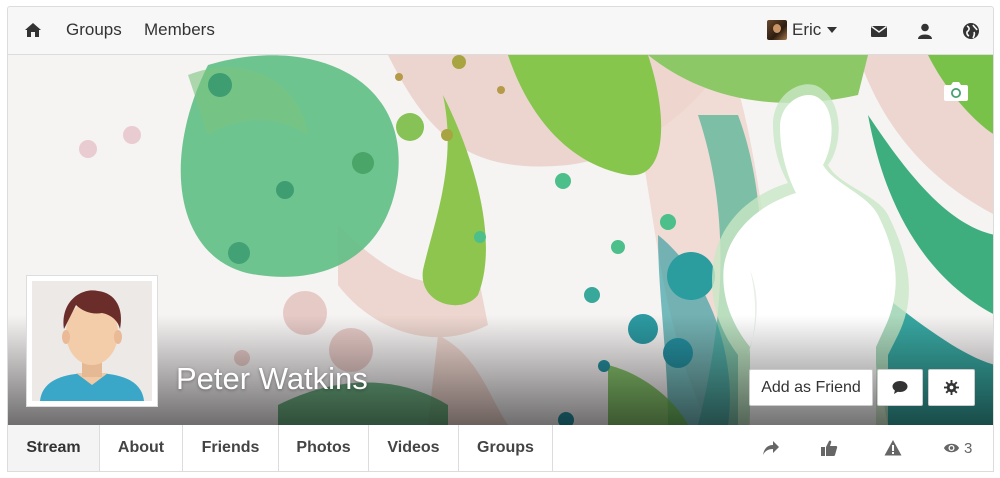  I want to click on globe-icon, so click(971, 31).